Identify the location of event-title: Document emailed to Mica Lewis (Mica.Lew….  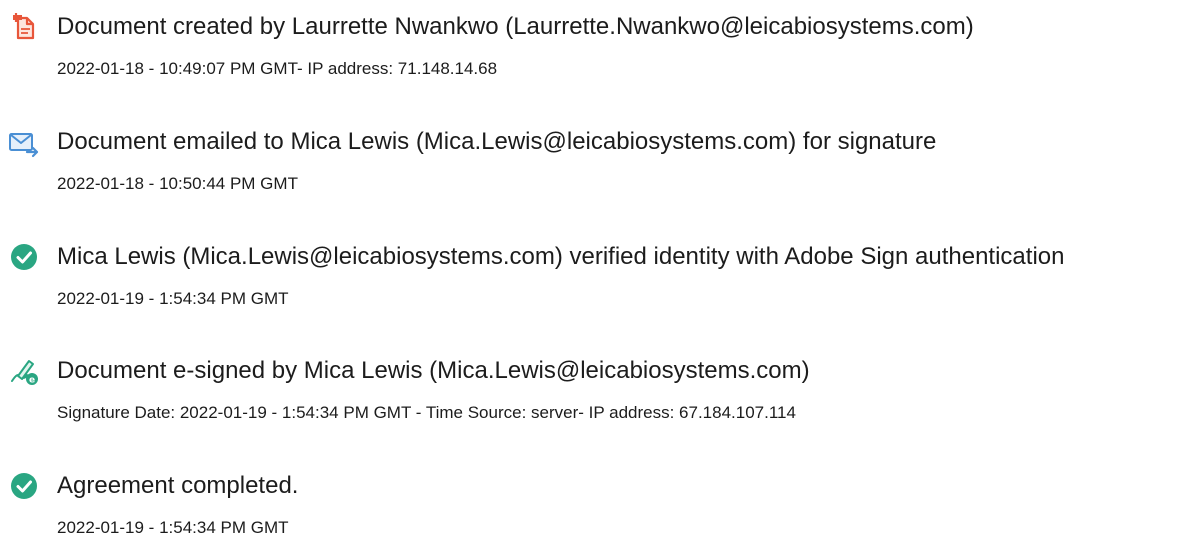
(497, 141).